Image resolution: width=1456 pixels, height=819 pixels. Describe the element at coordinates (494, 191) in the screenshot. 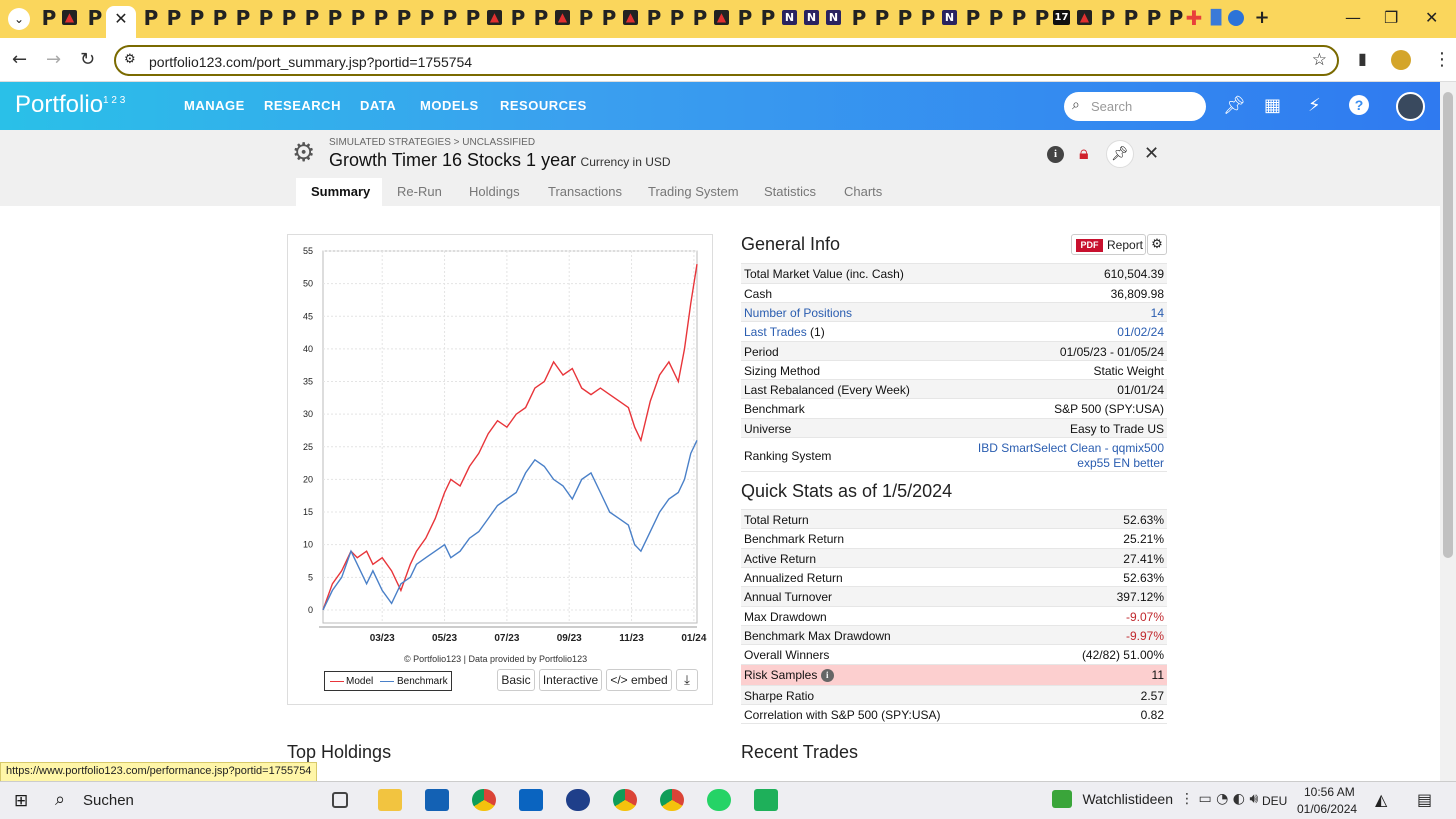

I see `tab-holdings: Holdings` at that location.